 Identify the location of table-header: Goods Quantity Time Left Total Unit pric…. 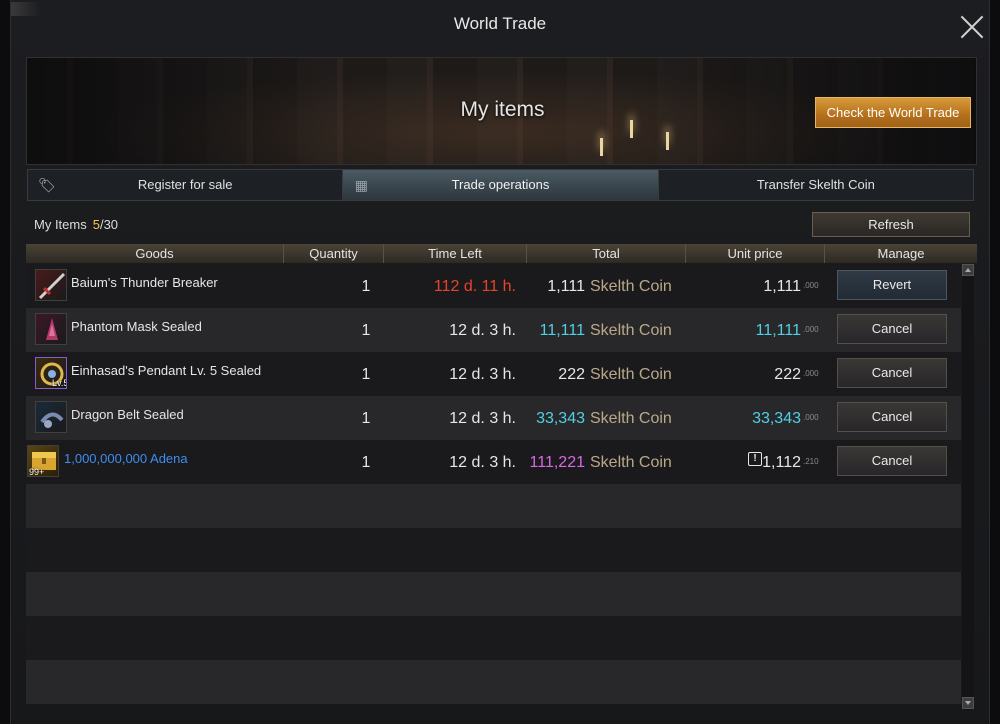
(501, 253).